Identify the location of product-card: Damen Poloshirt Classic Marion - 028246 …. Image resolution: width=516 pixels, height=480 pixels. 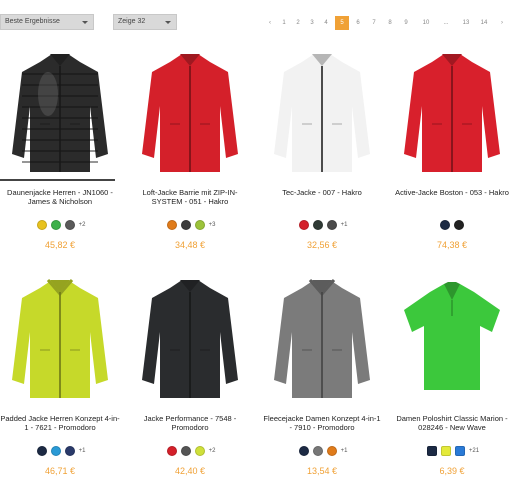
(452, 373).